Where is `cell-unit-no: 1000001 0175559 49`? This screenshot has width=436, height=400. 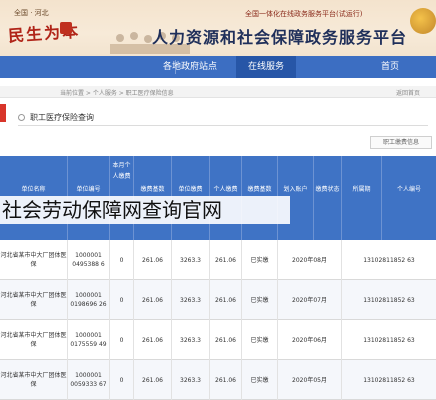 cell-unit-no: 1000001 0175559 49 is located at coordinates (89, 340).